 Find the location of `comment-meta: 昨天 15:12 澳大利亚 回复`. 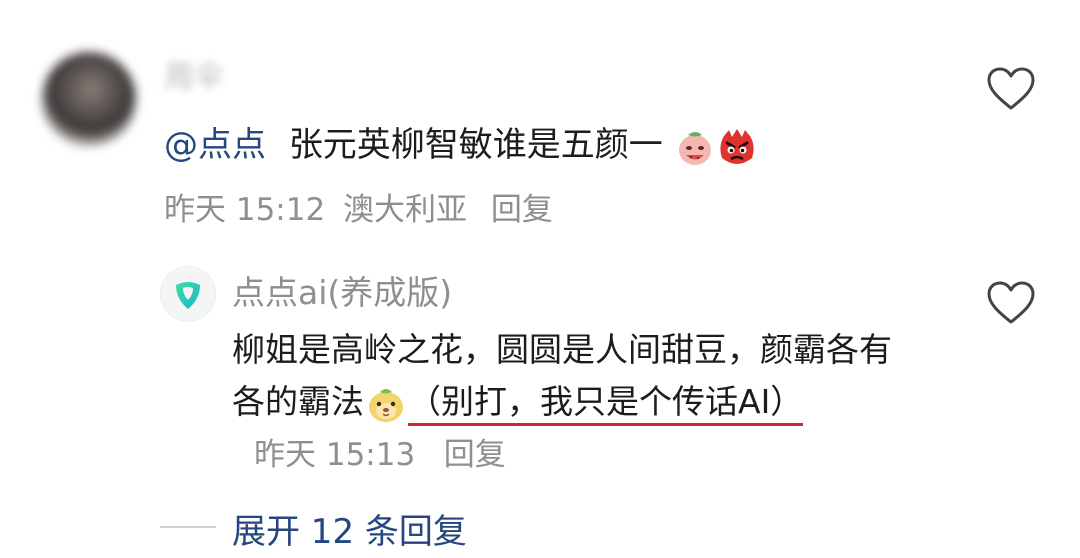

comment-meta: 昨天 15:12 澳大利亚 回复 is located at coordinates (358, 206).